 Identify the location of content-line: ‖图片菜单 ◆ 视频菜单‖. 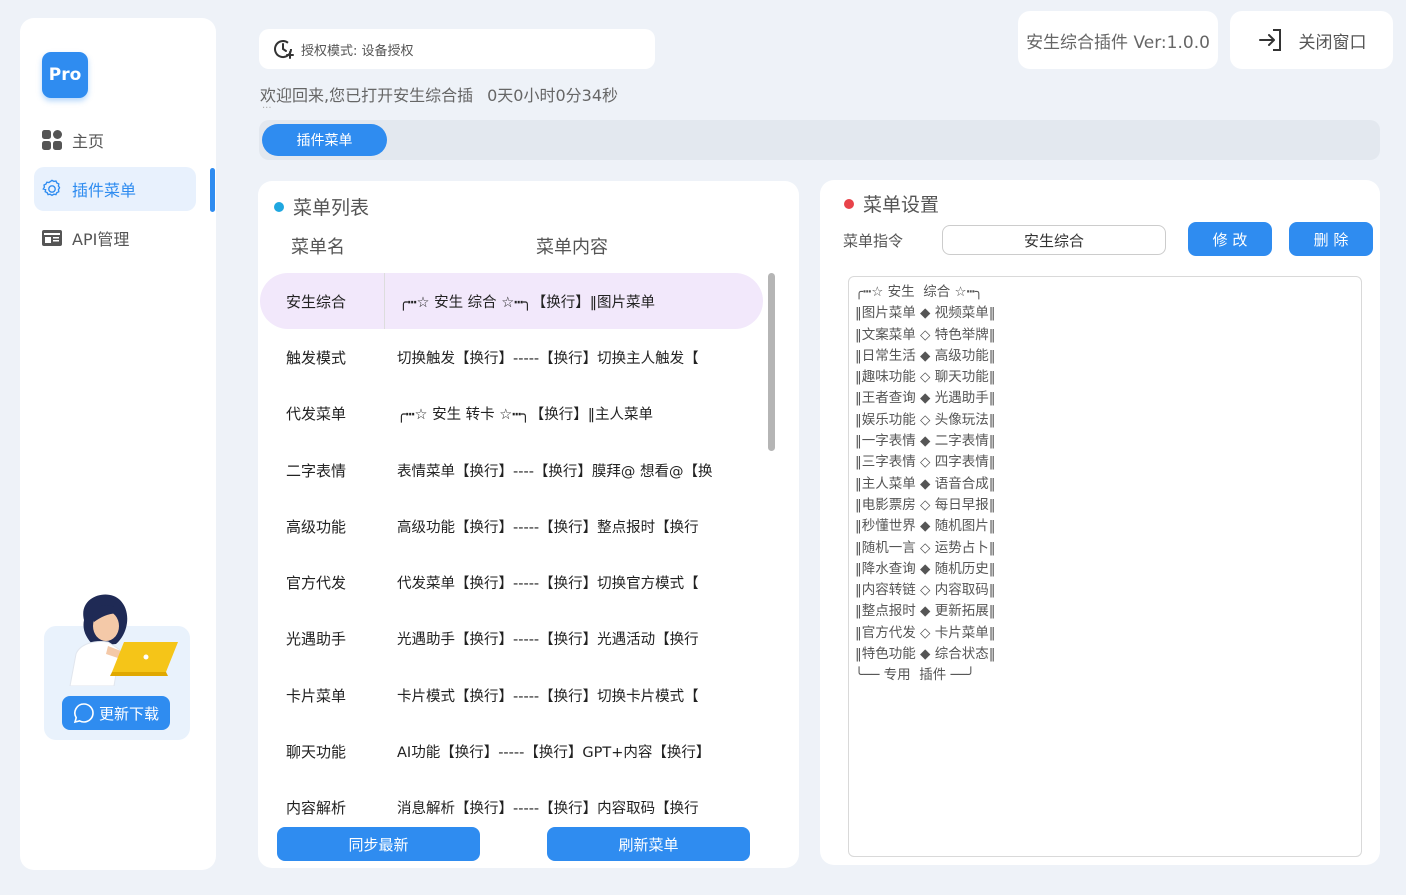
(925, 313).